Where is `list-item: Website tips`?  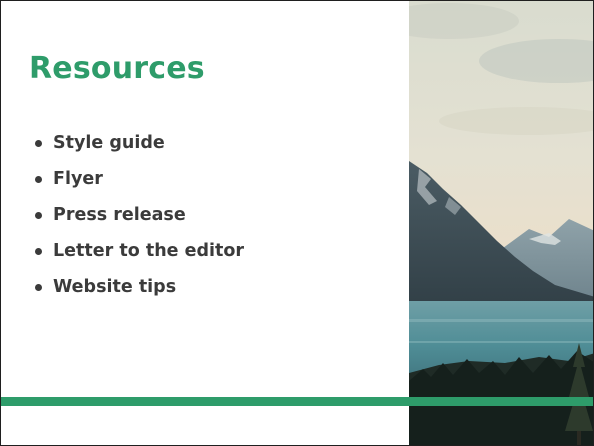
list-item: Website tips is located at coordinates (139, 291).